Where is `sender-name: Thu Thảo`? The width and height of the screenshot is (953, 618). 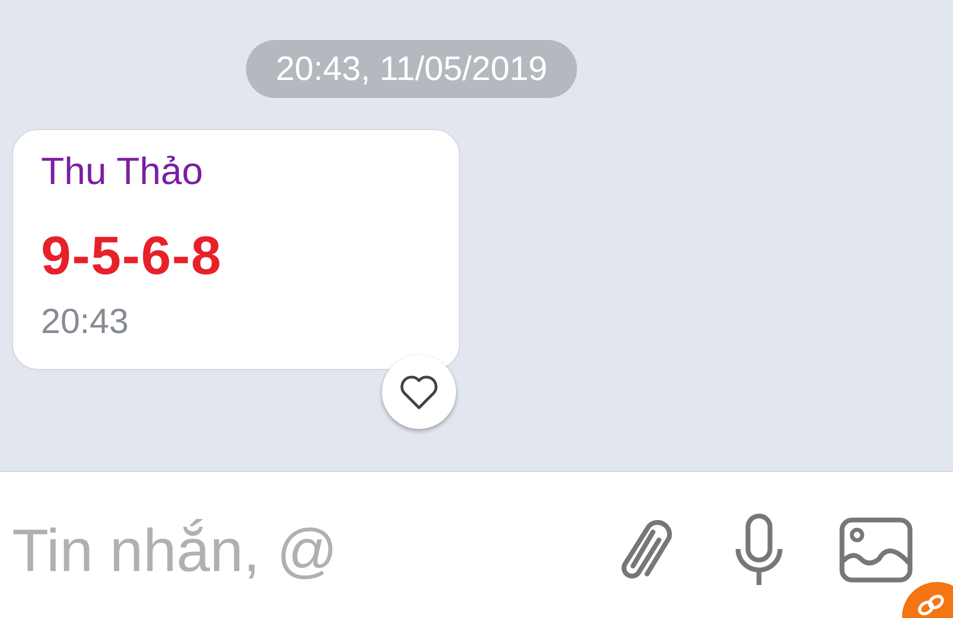 sender-name: Thu Thảo is located at coordinates (122, 172).